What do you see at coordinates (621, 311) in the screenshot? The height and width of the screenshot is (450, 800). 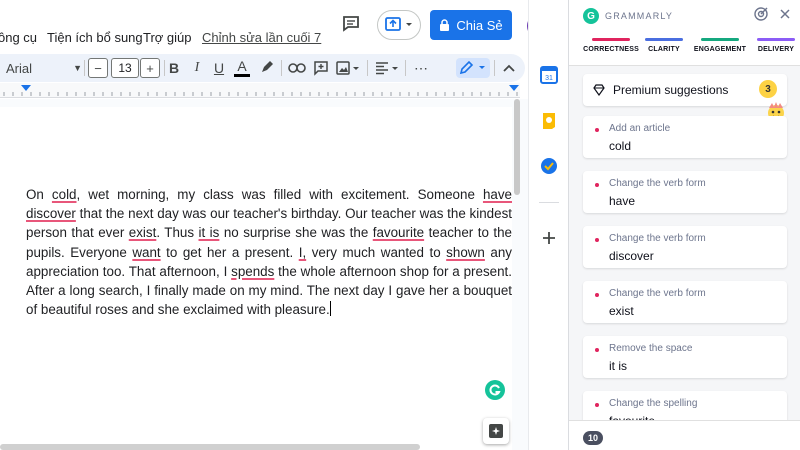 I see `suggestion-word: exist` at bounding box center [621, 311].